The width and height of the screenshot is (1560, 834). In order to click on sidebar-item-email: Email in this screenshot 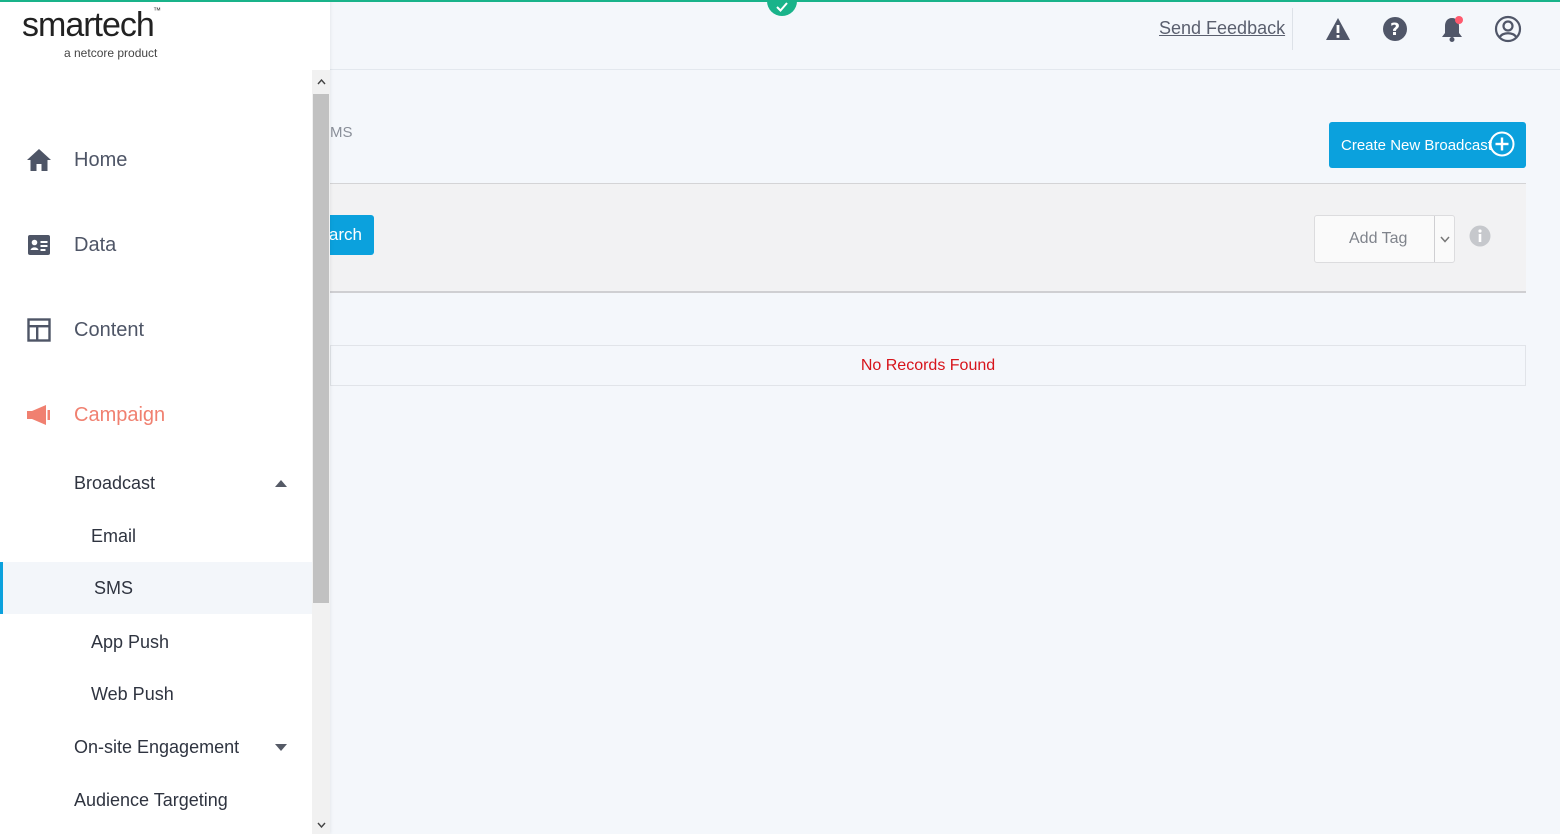, I will do `click(156, 536)`.